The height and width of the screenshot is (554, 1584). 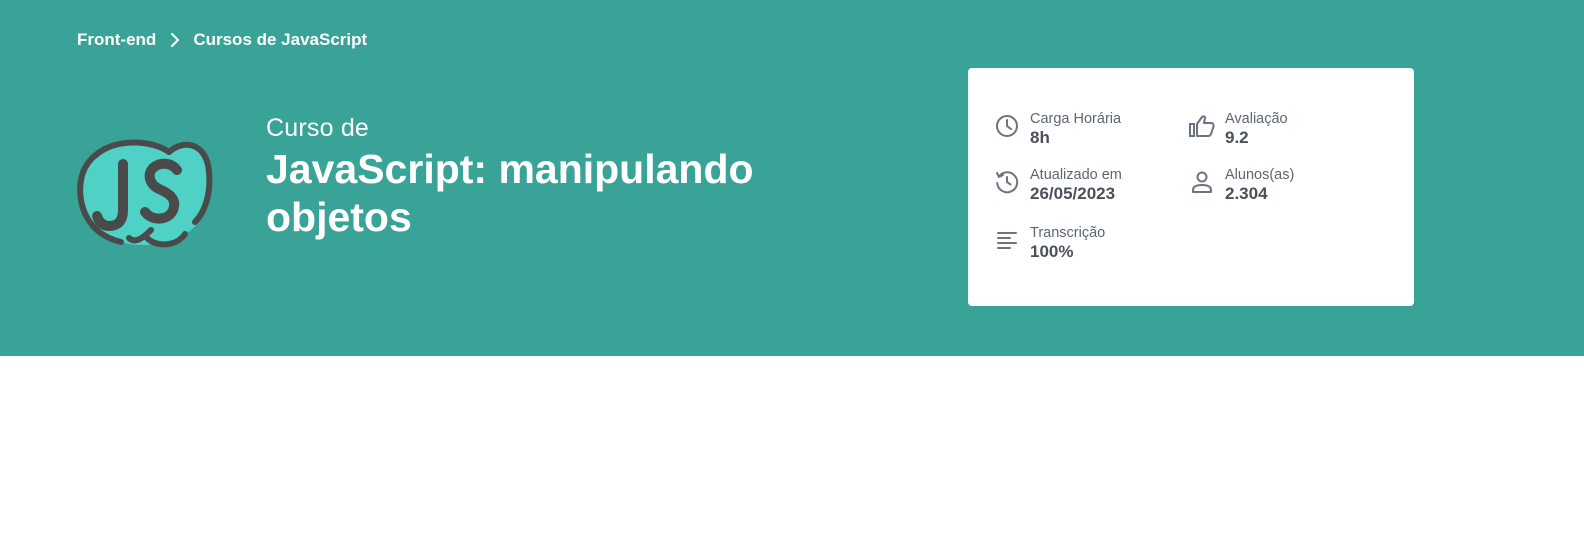 What do you see at coordinates (1052, 251) in the screenshot?
I see `stat-transcript-value: 100%` at bounding box center [1052, 251].